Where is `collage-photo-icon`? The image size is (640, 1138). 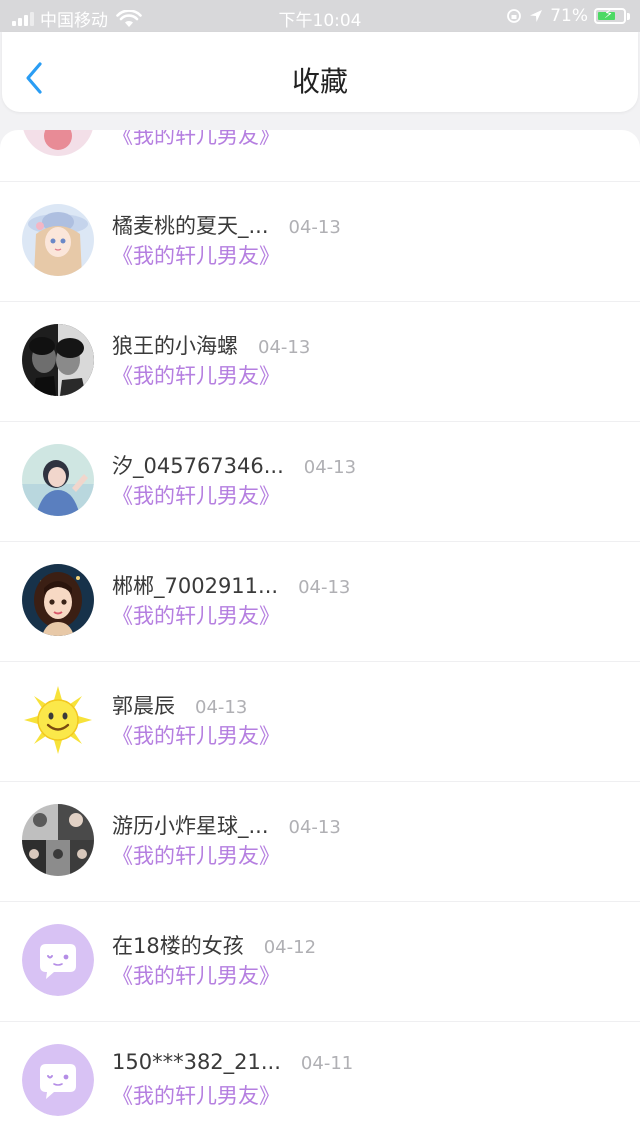 collage-photo-icon is located at coordinates (58, 840).